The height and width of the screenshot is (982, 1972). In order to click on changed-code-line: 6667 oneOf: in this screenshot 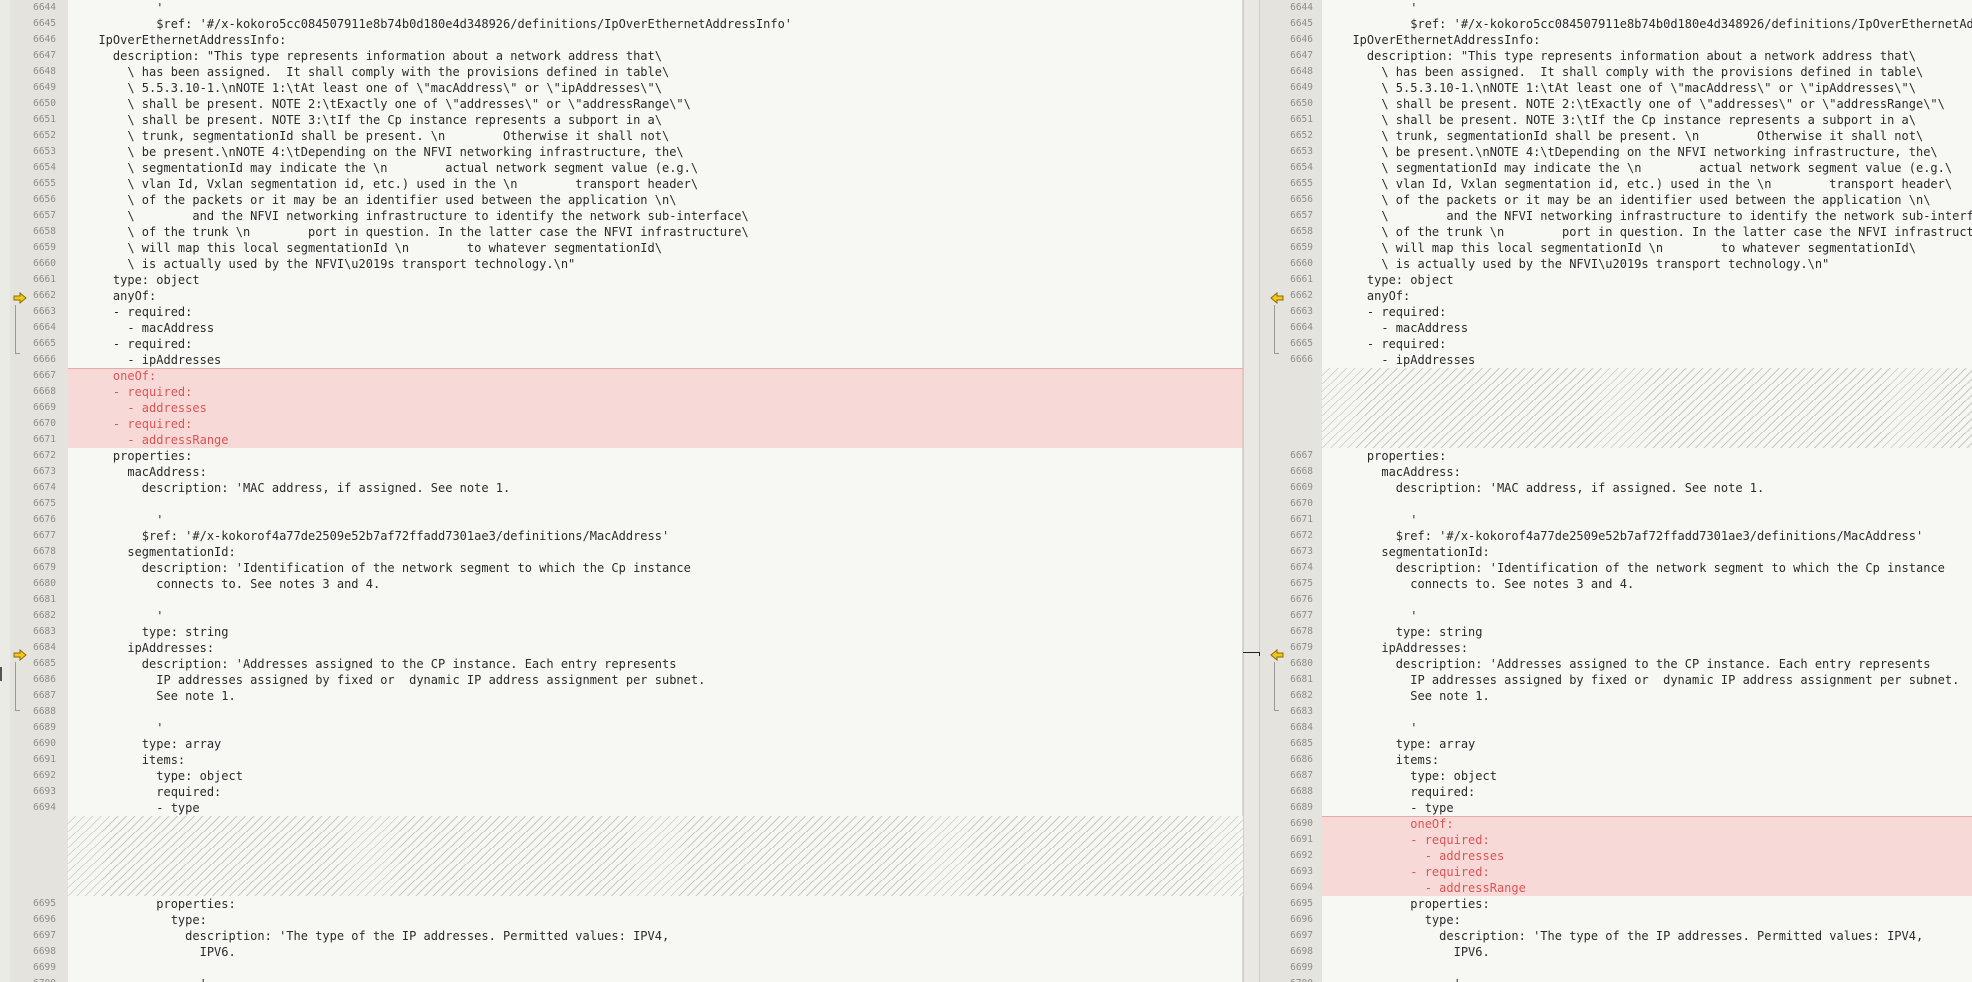, I will do `click(621, 376)`.